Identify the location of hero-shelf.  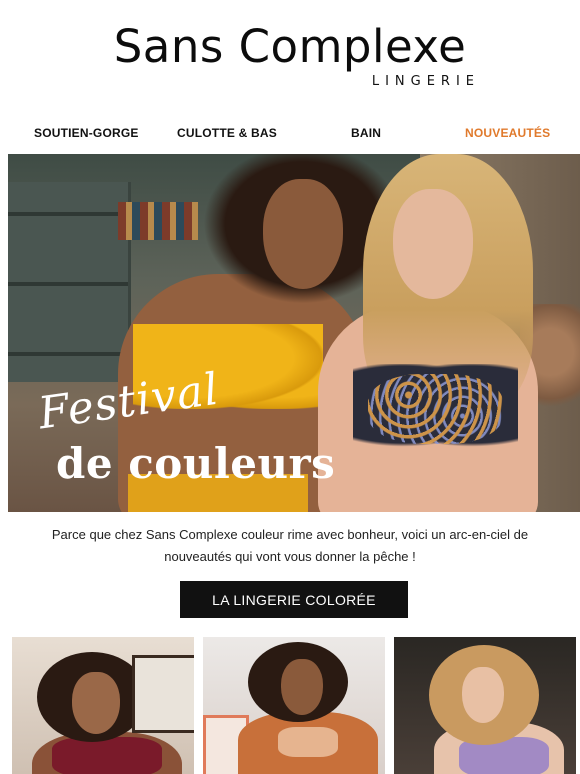
(69, 282).